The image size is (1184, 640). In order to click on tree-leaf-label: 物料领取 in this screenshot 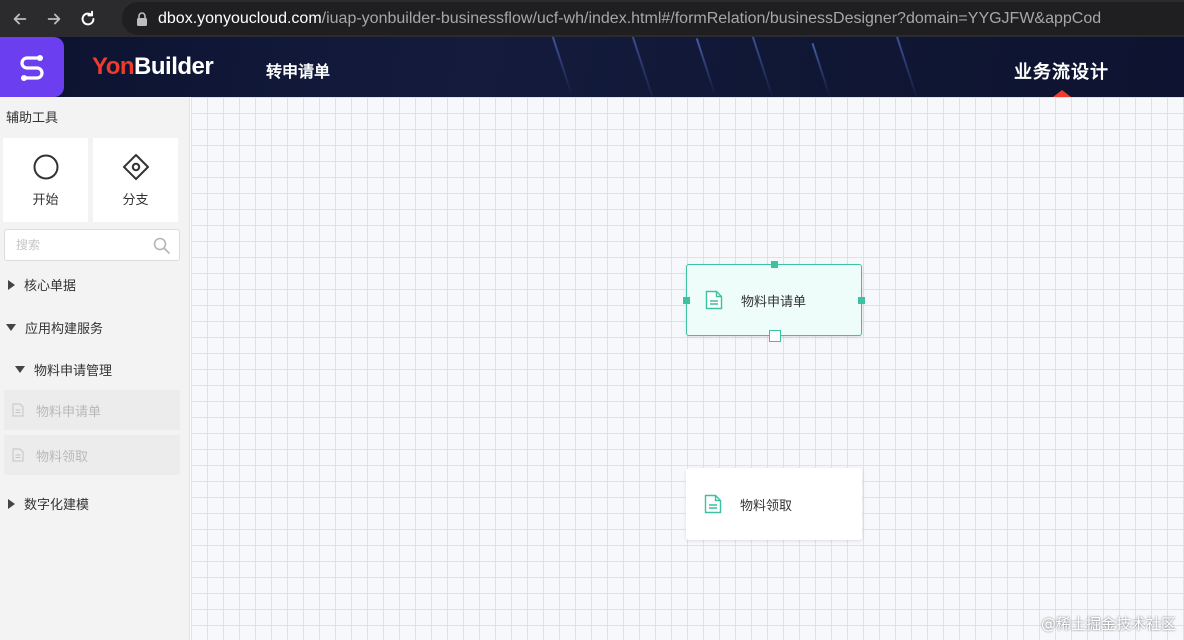, I will do `click(62, 457)`.